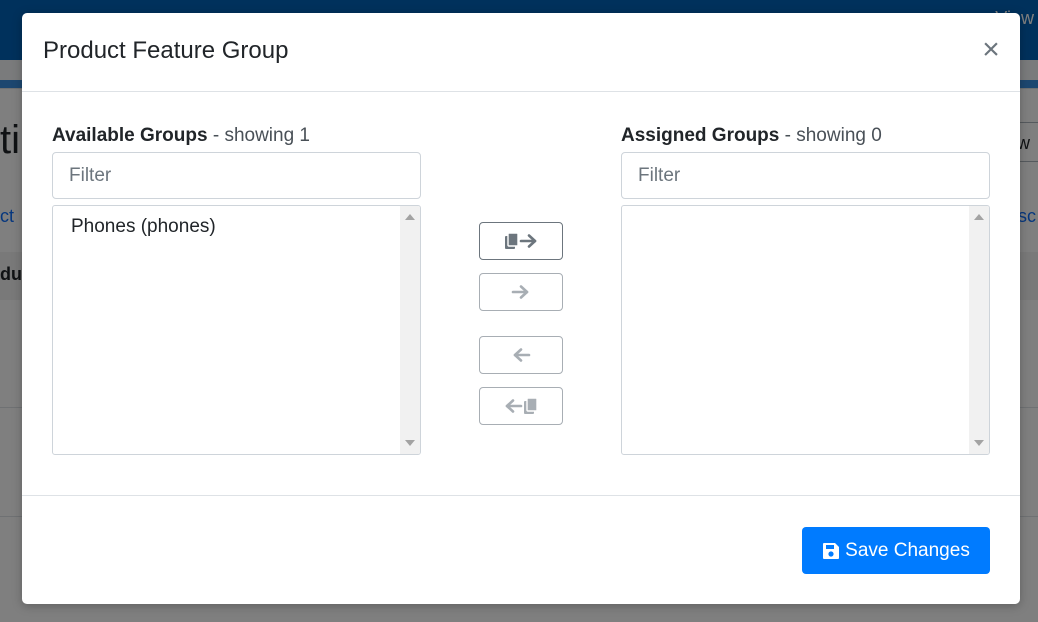 This screenshot has width=1038, height=622. What do you see at coordinates (831, 550) in the screenshot?
I see `floppy-disk-icon` at bounding box center [831, 550].